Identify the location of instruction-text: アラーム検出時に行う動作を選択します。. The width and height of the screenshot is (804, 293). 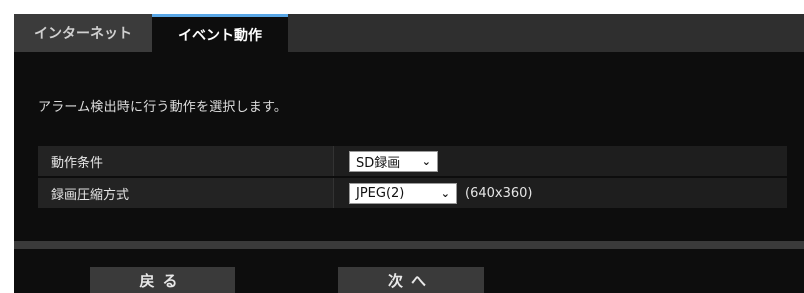
(163, 107).